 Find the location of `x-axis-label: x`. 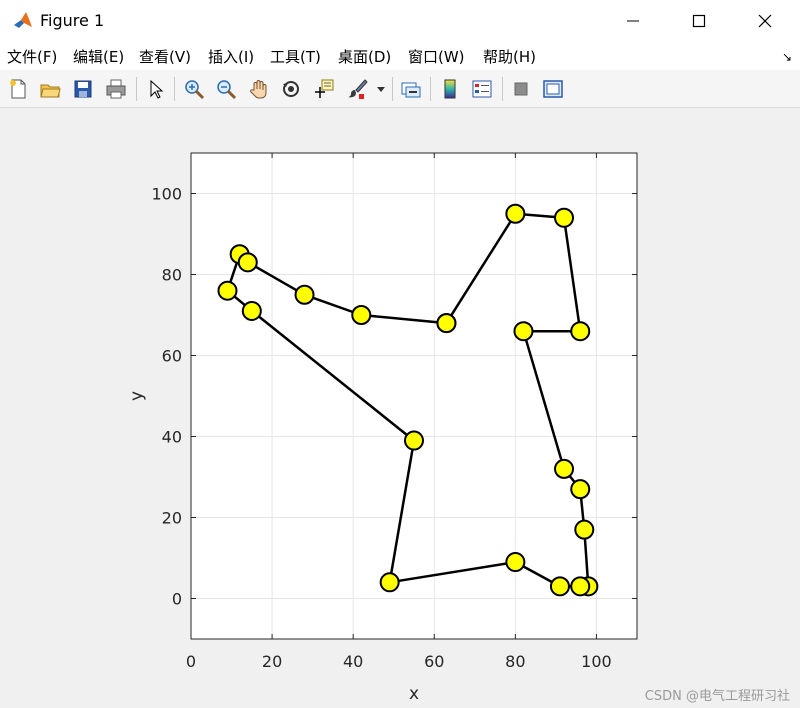

x-axis-label: x is located at coordinates (414, 694).